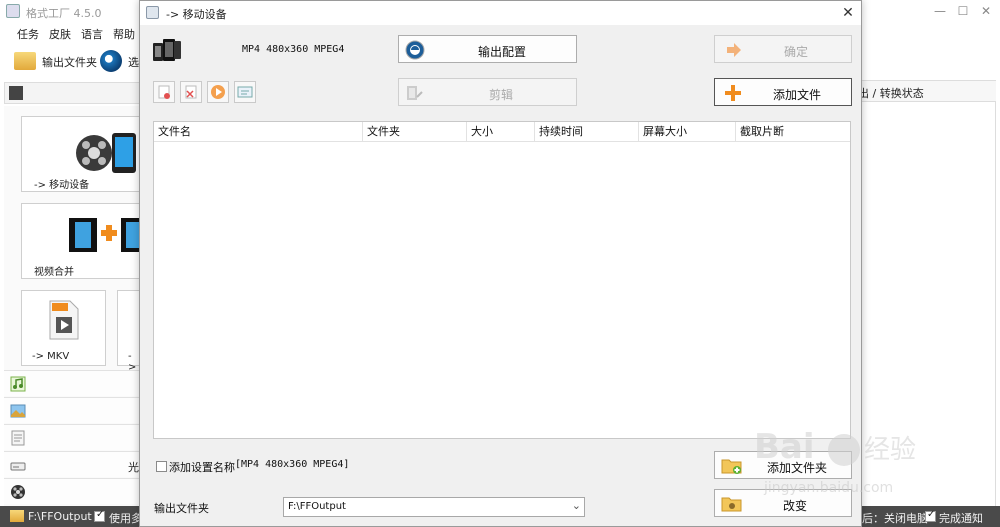 Image resolution: width=1000 pixels, height=527 pixels. I want to click on close-icon: ✕, so click(986, 11).